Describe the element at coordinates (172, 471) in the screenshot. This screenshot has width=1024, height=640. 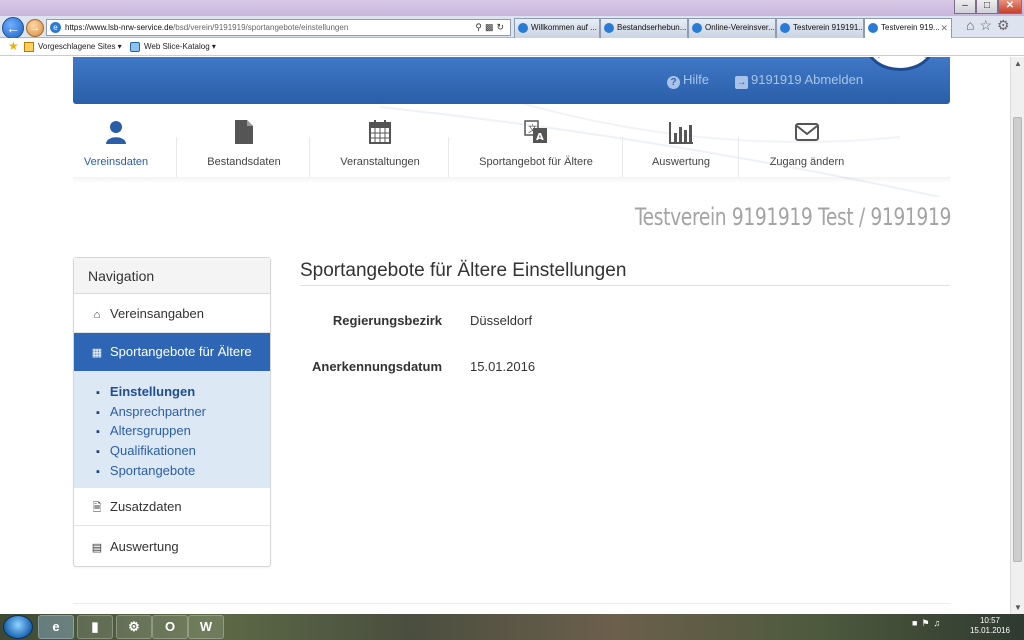
I see `submenu-item-sportangebote: Sportangebote` at that location.